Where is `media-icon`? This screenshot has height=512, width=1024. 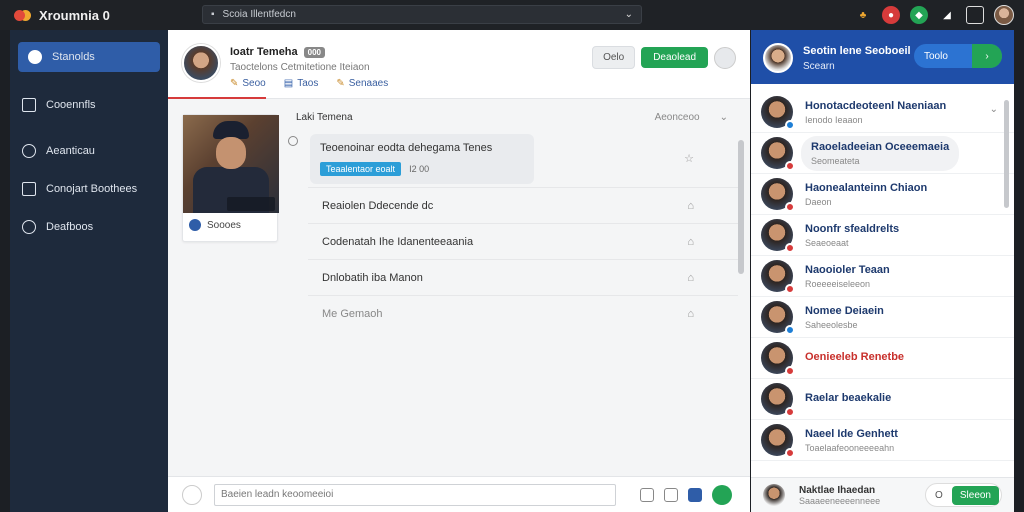
media-icon is located at coordinates (195, 225).